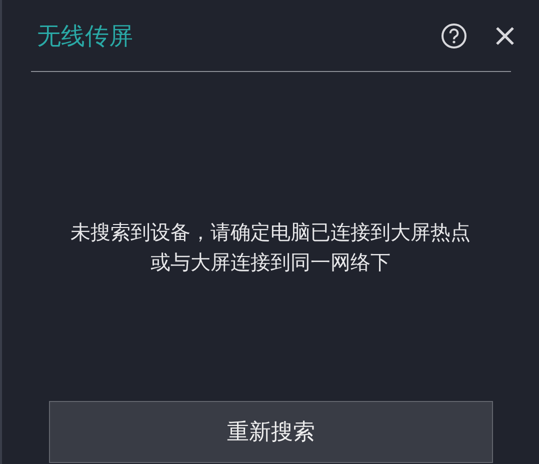  I want to click on message-text: 或与大屏连接到同一网络下, so click(270, 262).